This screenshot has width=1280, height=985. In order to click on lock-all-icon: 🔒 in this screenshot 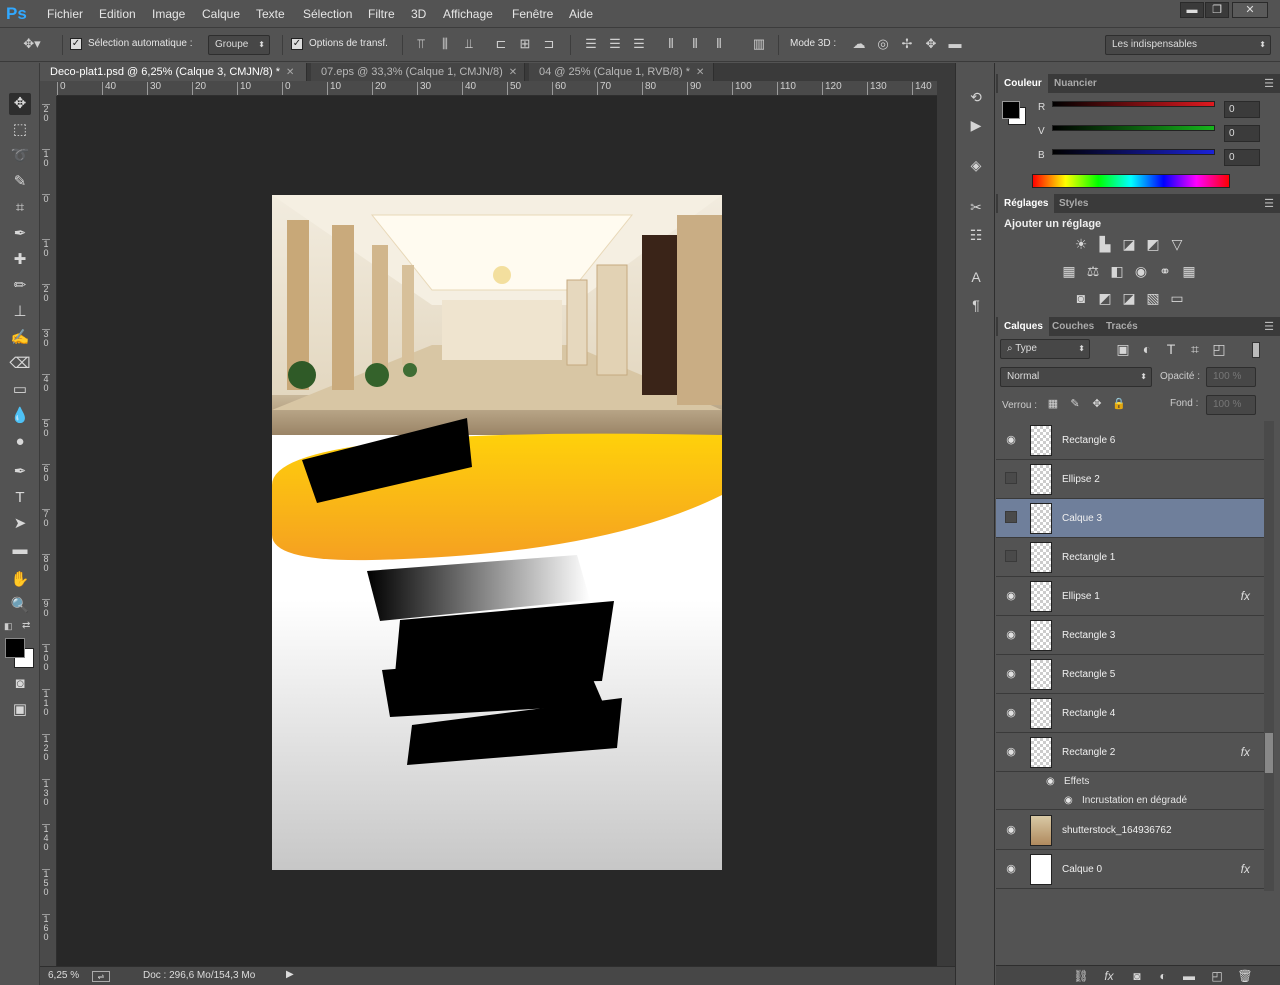, I will do `click(1119, 404)`.